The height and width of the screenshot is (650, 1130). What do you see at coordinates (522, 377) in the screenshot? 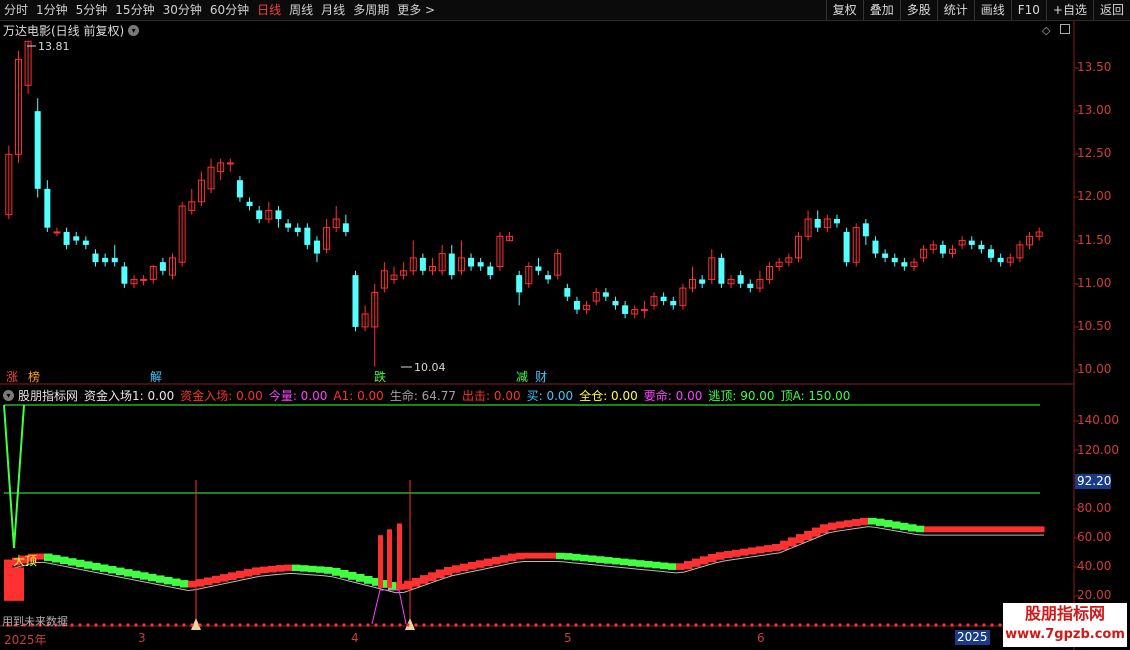
I see `event-tag-reduce: 减` at bounding box center [522, 377].